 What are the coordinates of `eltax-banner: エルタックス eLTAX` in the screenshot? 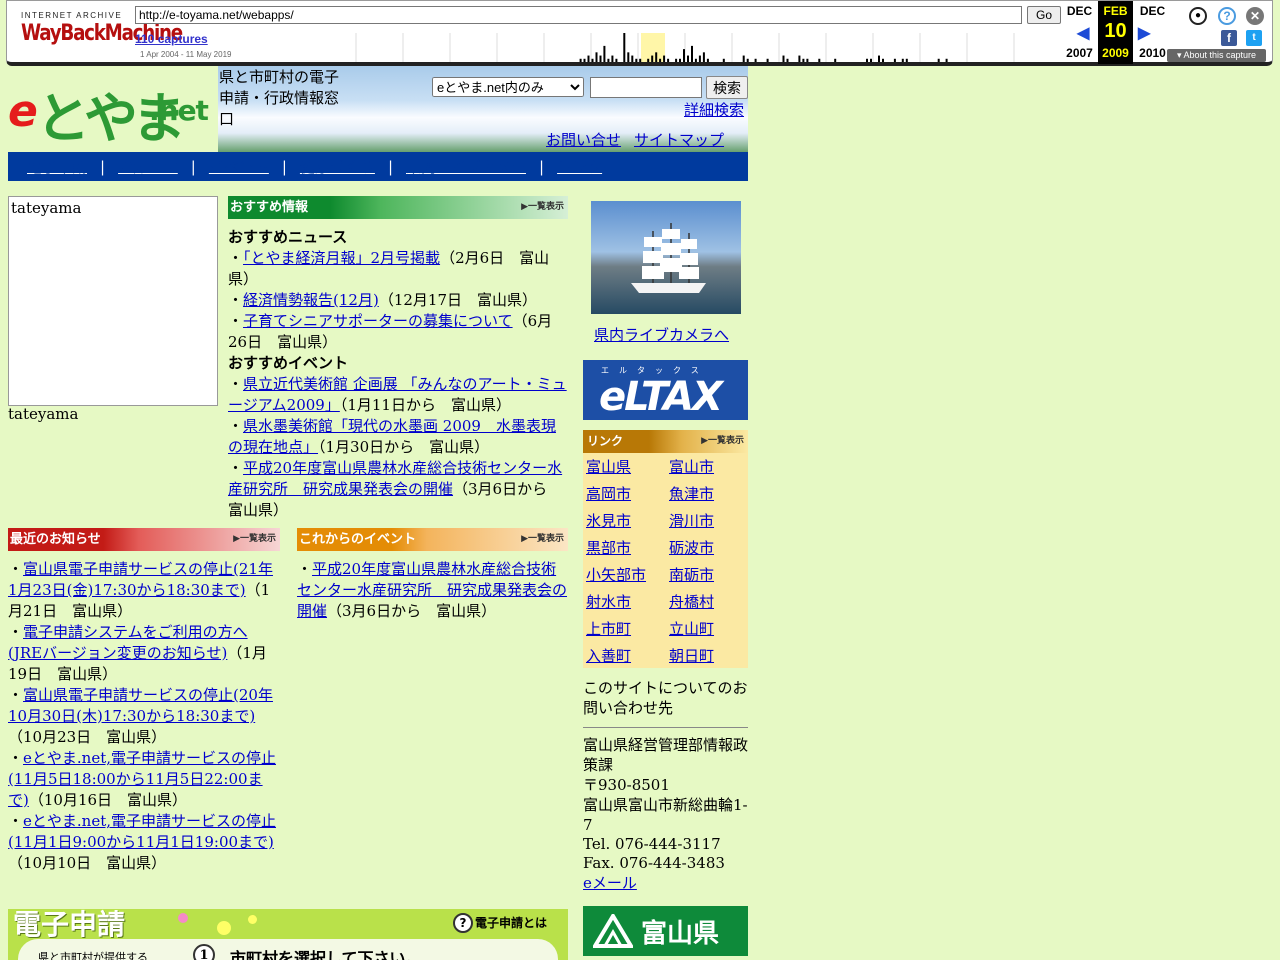 It's located at (665, 390).